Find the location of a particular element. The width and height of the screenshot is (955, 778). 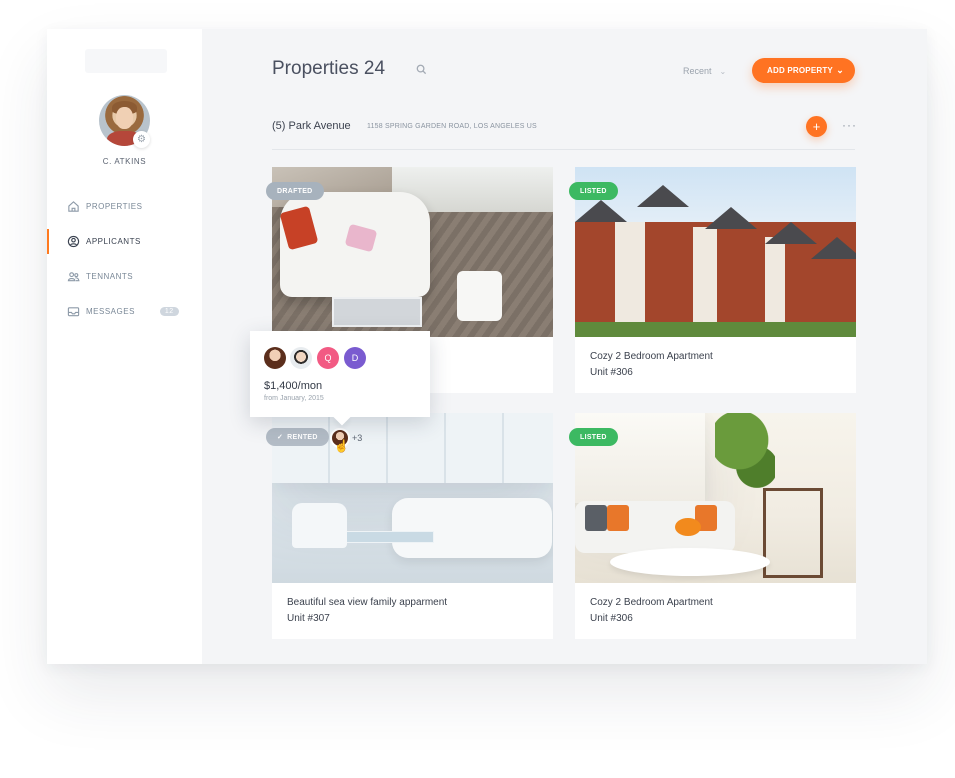

sidebar-item-label: TENNANTS is located at coordinates (110, 276).